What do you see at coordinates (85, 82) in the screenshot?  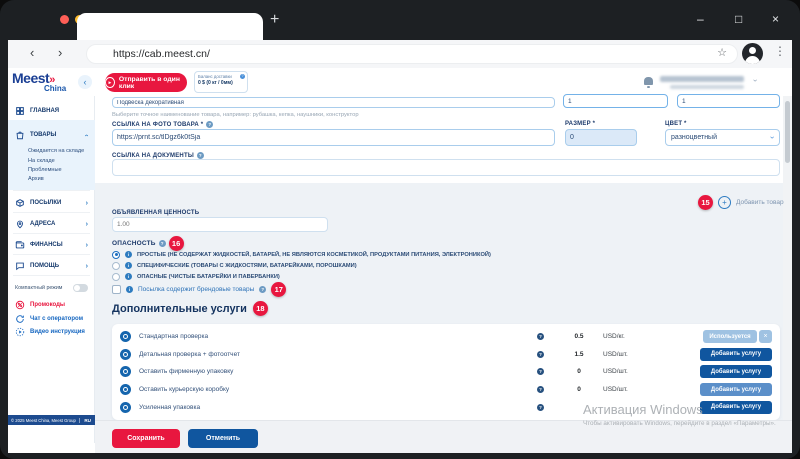 I see `sidebar-collapse-button: ‹` at bounding box center [85, 82].